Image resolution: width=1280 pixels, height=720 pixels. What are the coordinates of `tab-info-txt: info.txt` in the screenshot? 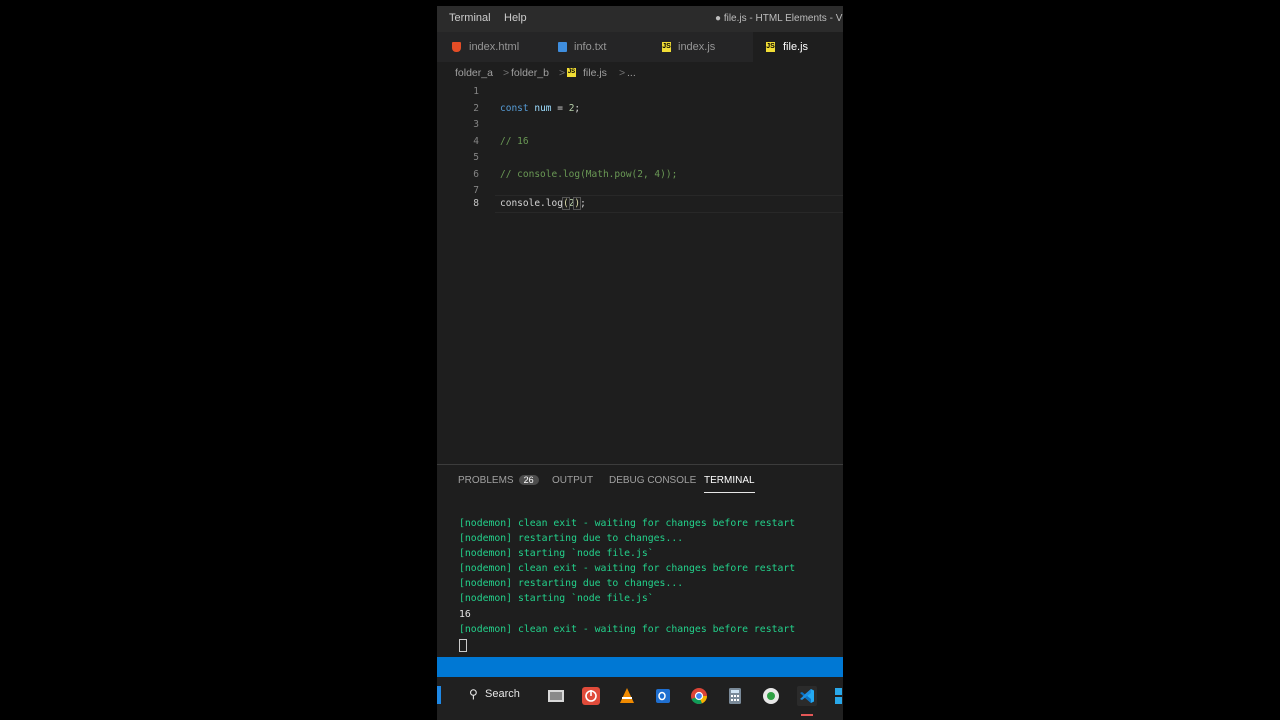 It's located at (594, 47).